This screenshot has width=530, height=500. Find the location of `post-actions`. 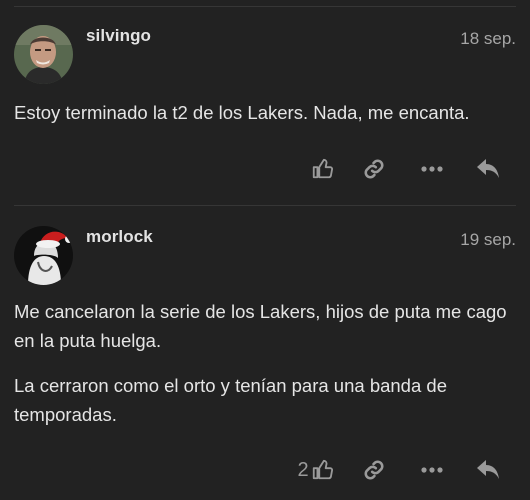

post-actions is located at coordinates (407, 169).